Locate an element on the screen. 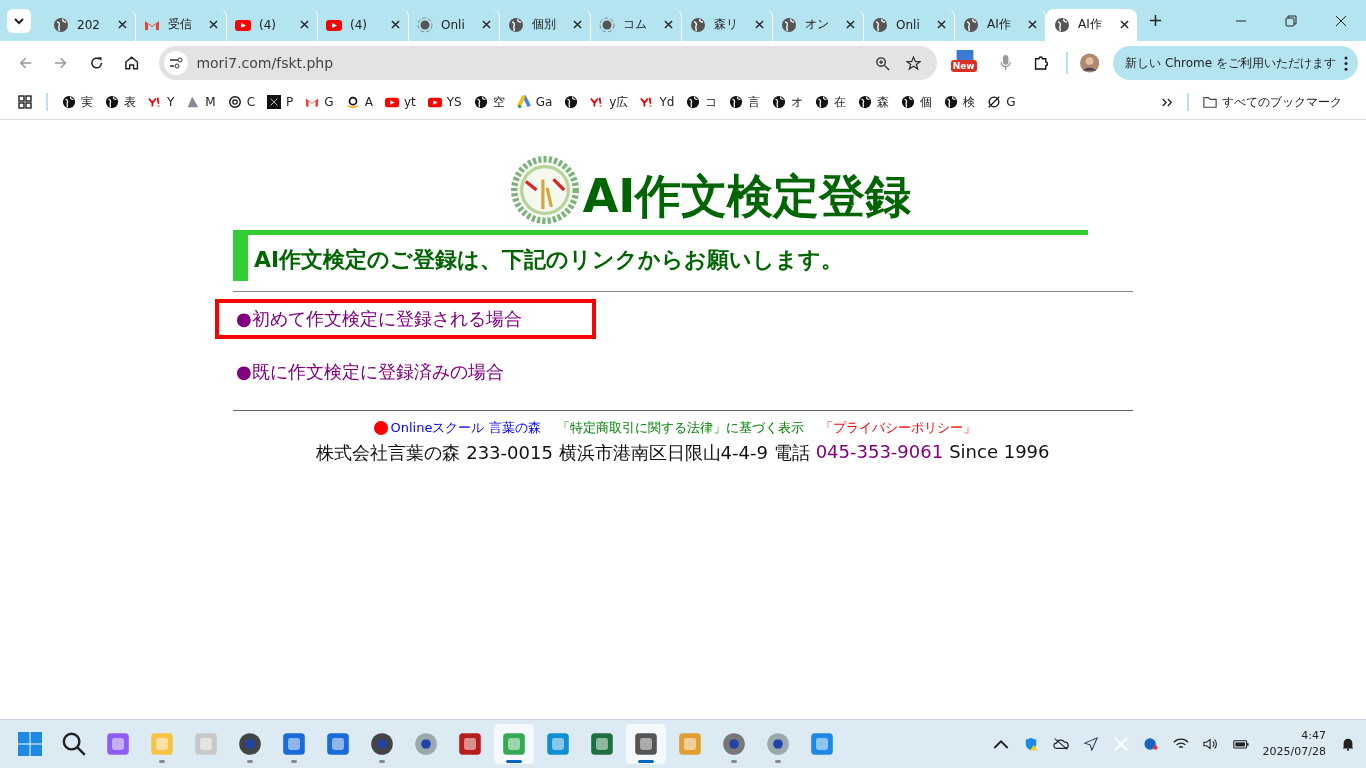  bookmark-item: A is located at coordinates (359, 102).